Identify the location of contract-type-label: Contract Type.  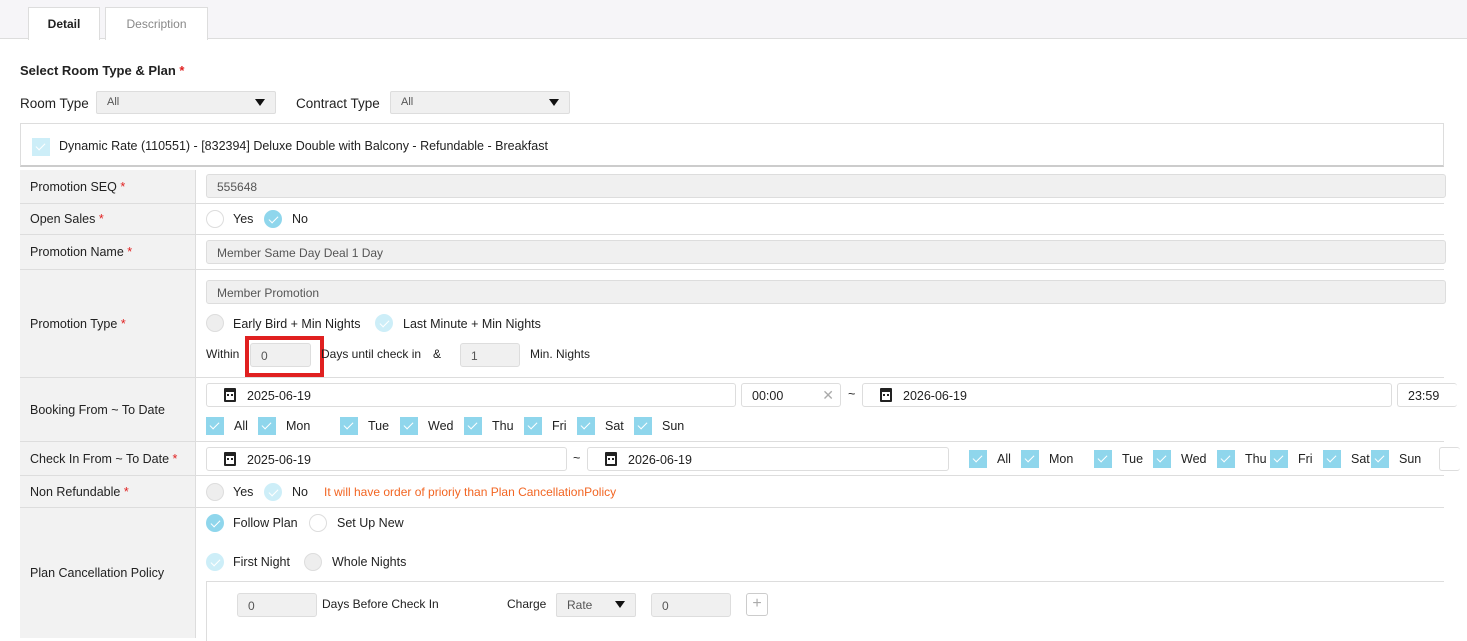
(338, 103).